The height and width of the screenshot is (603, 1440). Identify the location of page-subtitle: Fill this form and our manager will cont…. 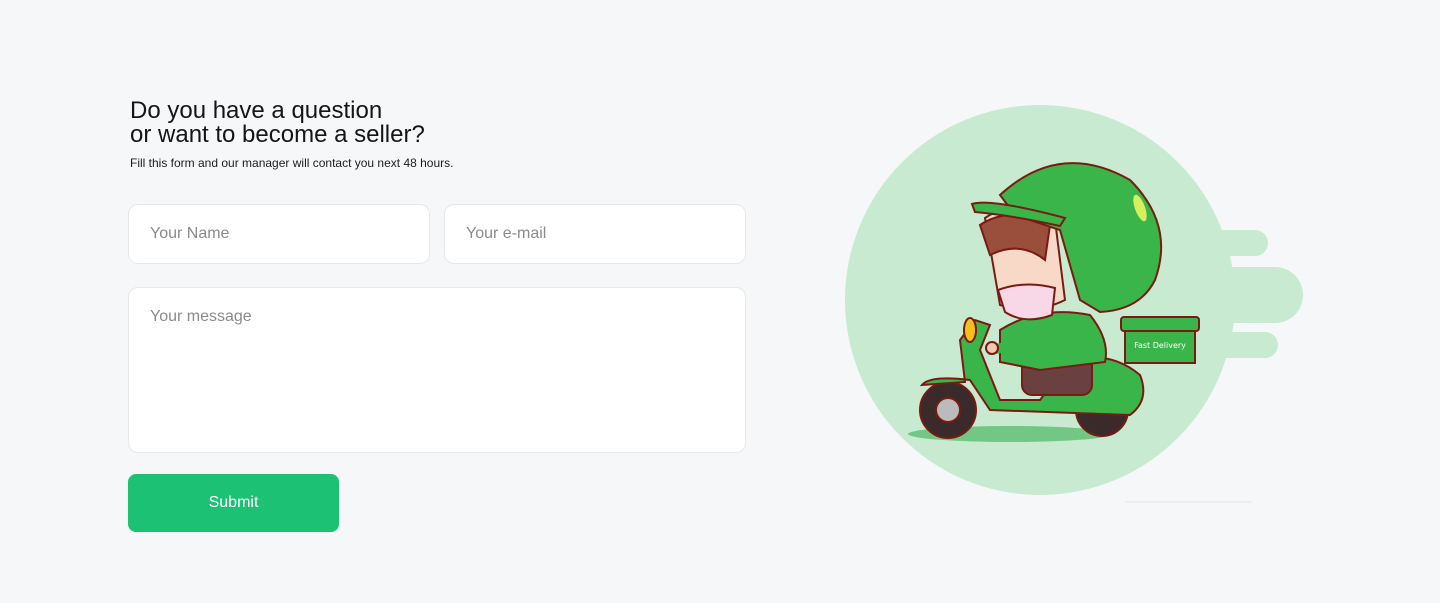
(292, 163).